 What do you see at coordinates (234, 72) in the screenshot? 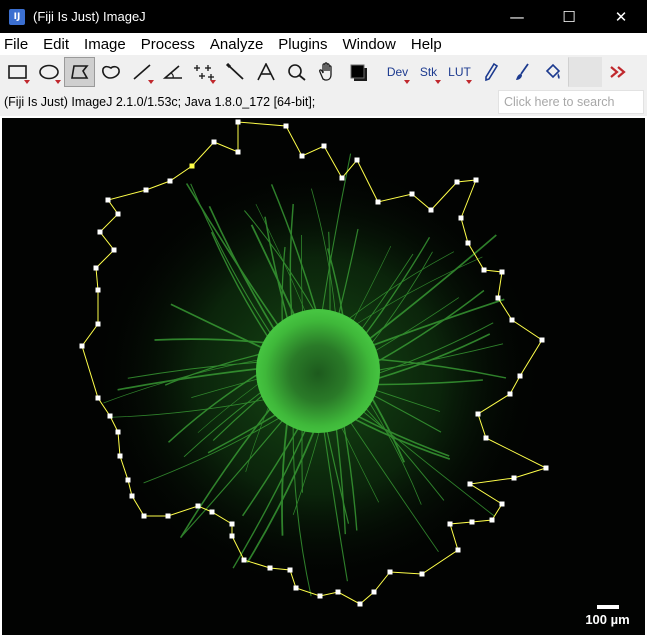
I see `wand-tool` at bounding box center [234, 72].